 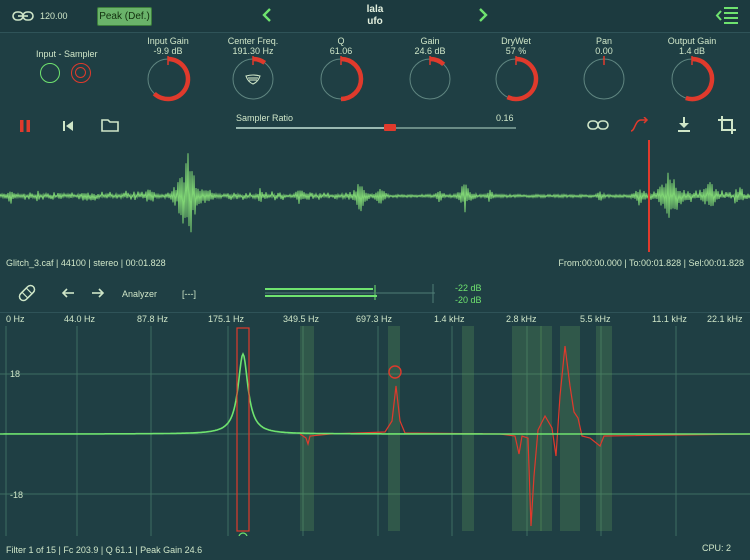 What do you see at coordinates (684, 125) in the screenshot?
I see `download-icon` at bounding box center [684, 125].